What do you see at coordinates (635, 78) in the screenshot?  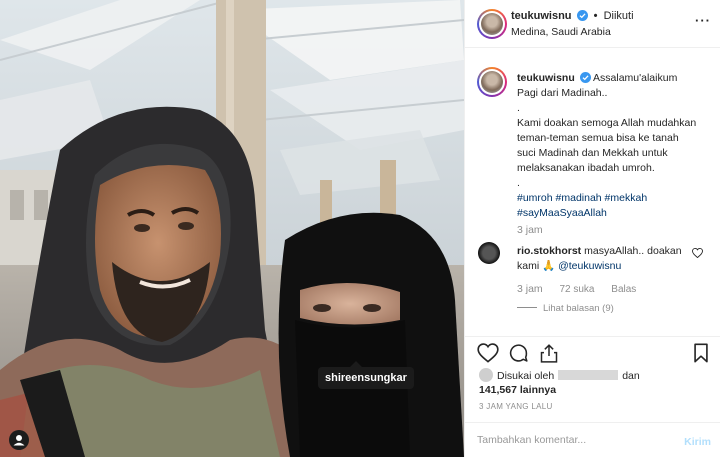 I see `caption-text: Assalamu'alaikum` at bounding box center [635, 78].